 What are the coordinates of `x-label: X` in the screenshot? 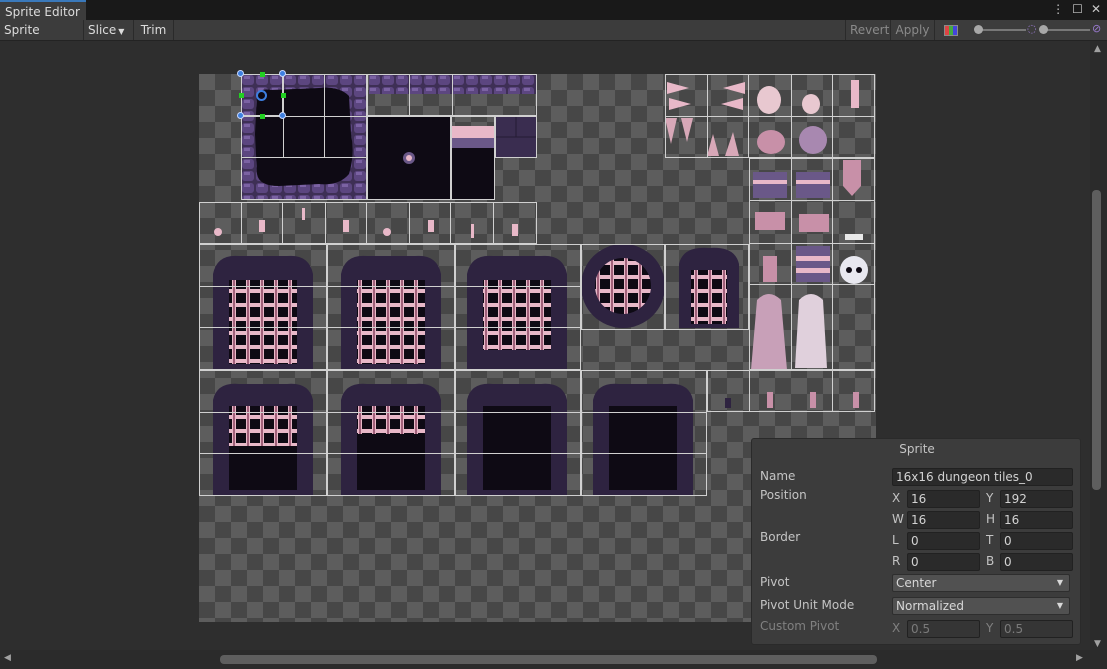 It's located at (896, 498).